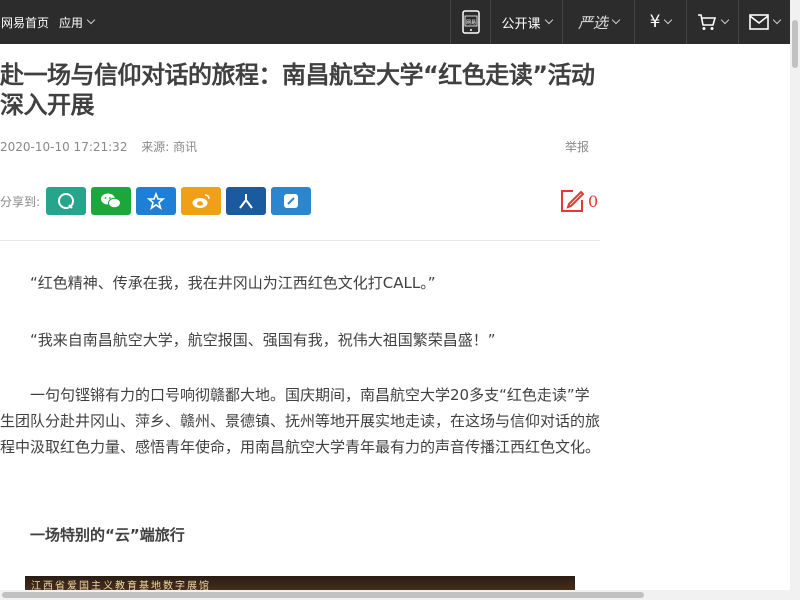 This screenshot has width=800, height=600. I want to click on report-link: 举报, so click(577, 146).